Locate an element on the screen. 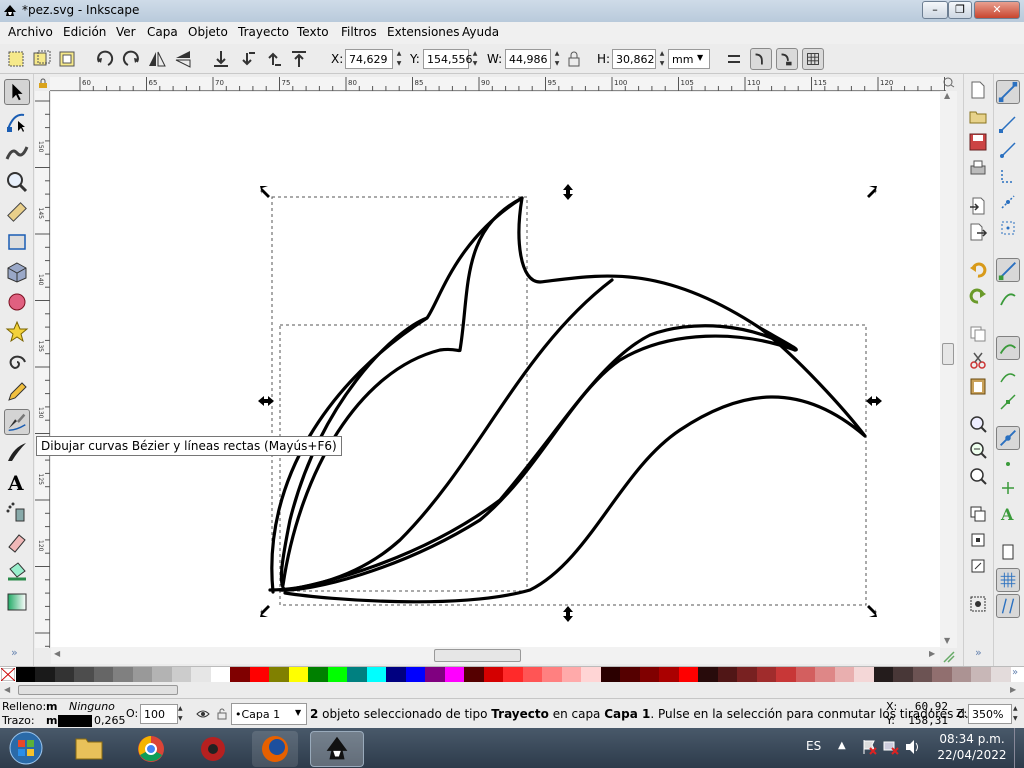 The height and width of the screenshot is (768, 1024). snap-enable-icon is located at coordinates (1008, 92).